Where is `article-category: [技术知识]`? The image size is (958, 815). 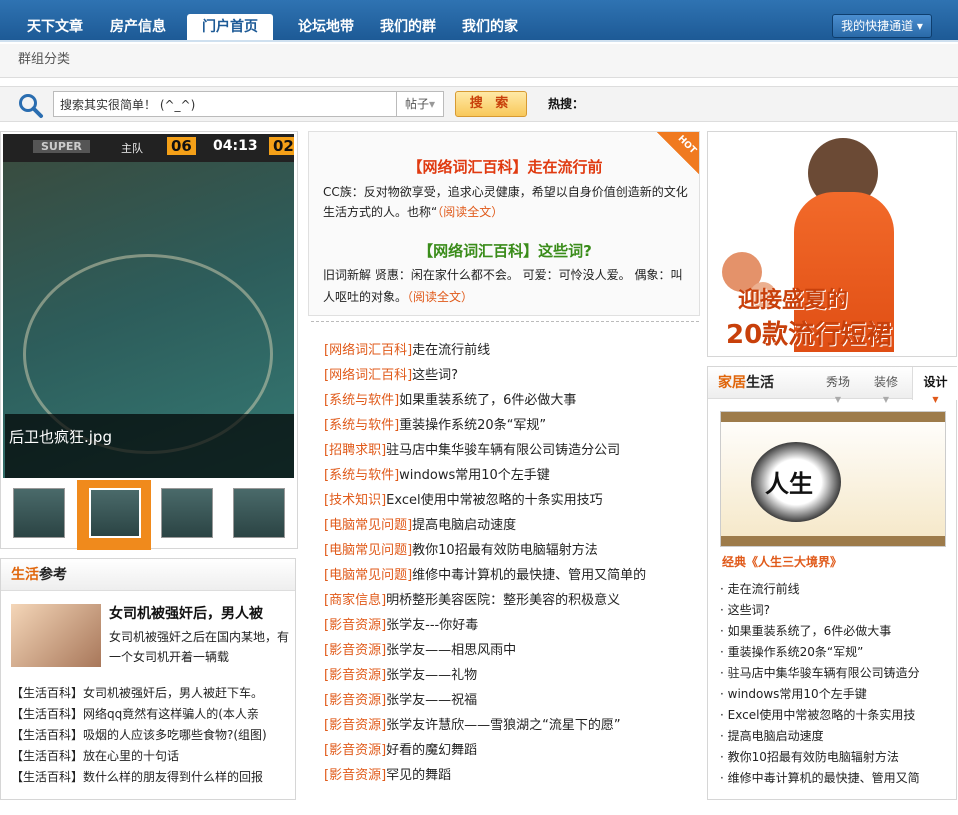
article-category: [技术知识] is located at coordinates (355, 500).